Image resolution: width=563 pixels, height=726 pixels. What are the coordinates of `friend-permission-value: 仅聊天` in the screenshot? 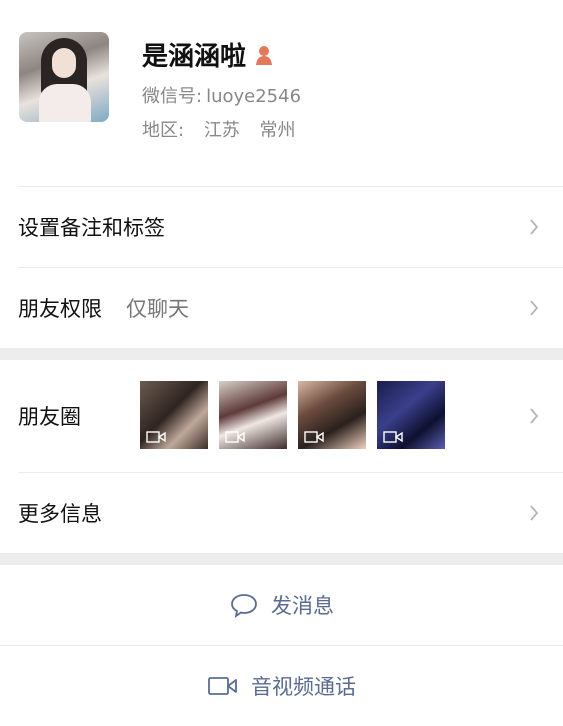 It's located at (157, 309).